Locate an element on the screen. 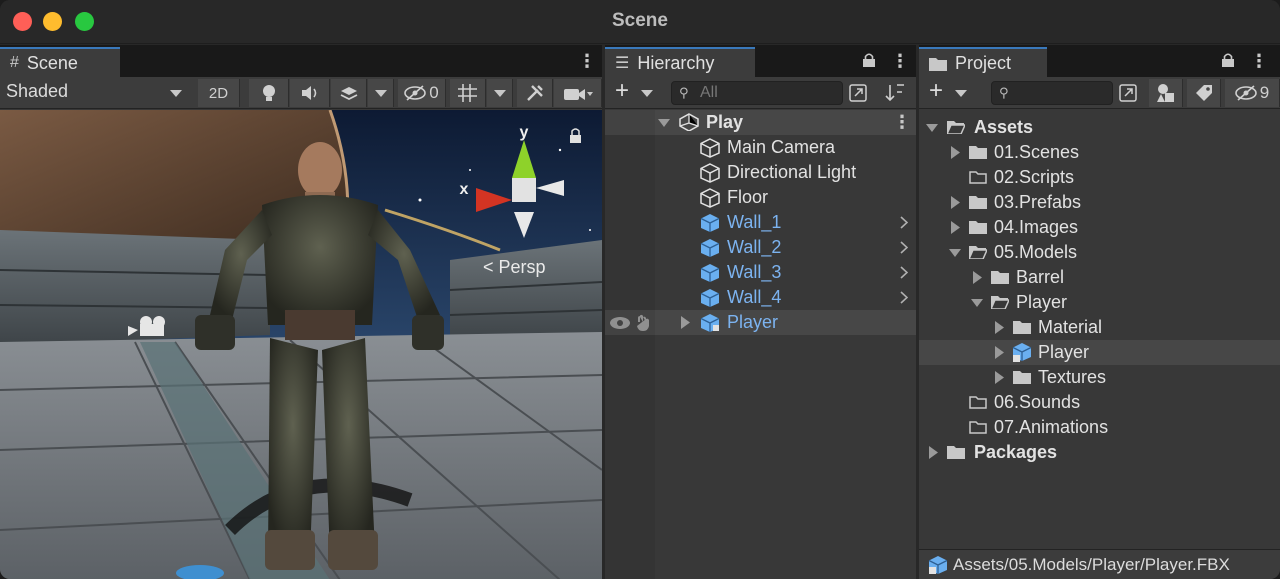 The height and width of the screenshot is (579, 1280). hierarchy-item: Main Camera is located at coordinates (760, 147).